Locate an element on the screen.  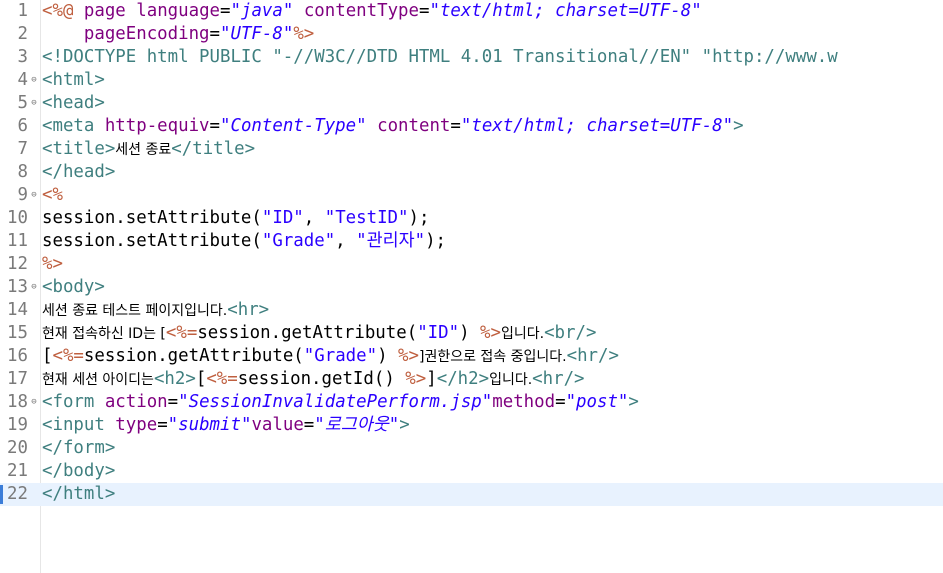
code-token: ) is located at coordinates (470, 333).